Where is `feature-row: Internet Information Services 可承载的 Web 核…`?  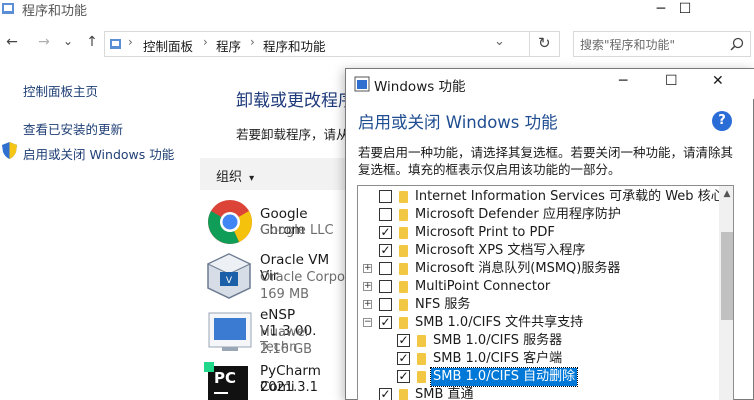
feature-row: Internet Information Services 可承载的 Web 核… is located at coordinates (541, 197).